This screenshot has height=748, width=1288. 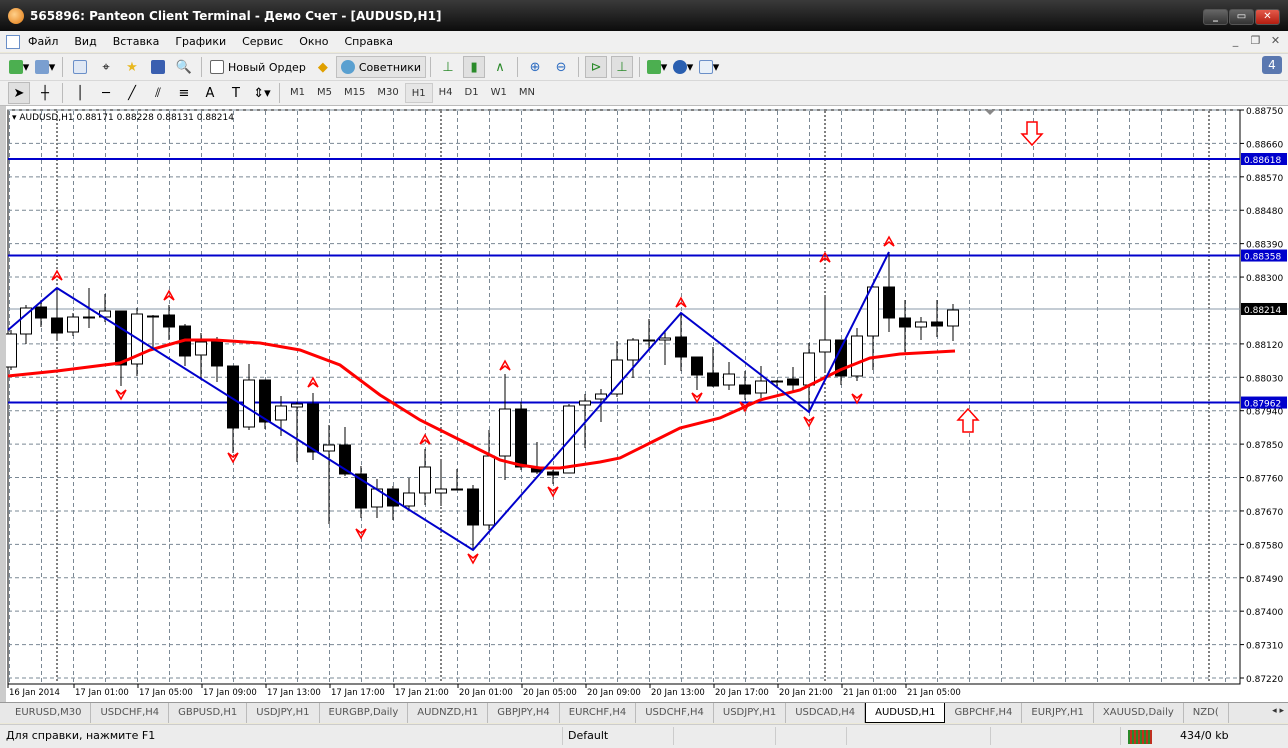 I want to click on menu-tools: Сервис, so click(x=262, y=41).